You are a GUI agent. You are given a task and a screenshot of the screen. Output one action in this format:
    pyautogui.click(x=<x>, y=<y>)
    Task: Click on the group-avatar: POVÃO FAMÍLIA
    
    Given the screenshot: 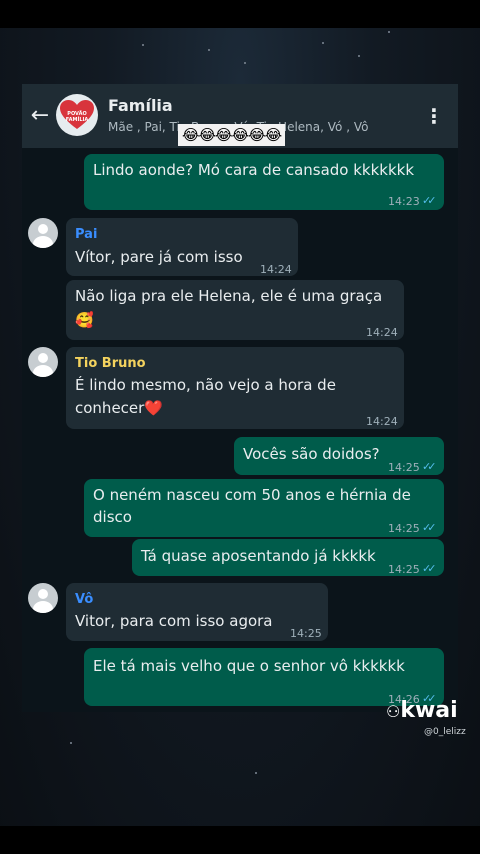 What is the action you would take?
    pyautogui.click(x=77, y=115)
    